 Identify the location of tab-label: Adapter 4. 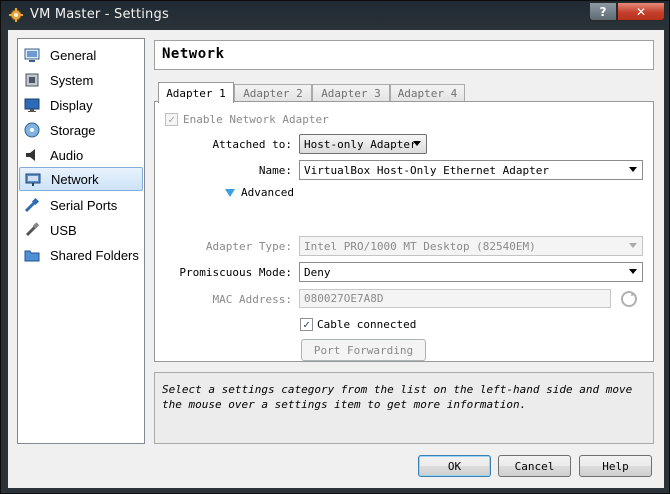
(427, 93).